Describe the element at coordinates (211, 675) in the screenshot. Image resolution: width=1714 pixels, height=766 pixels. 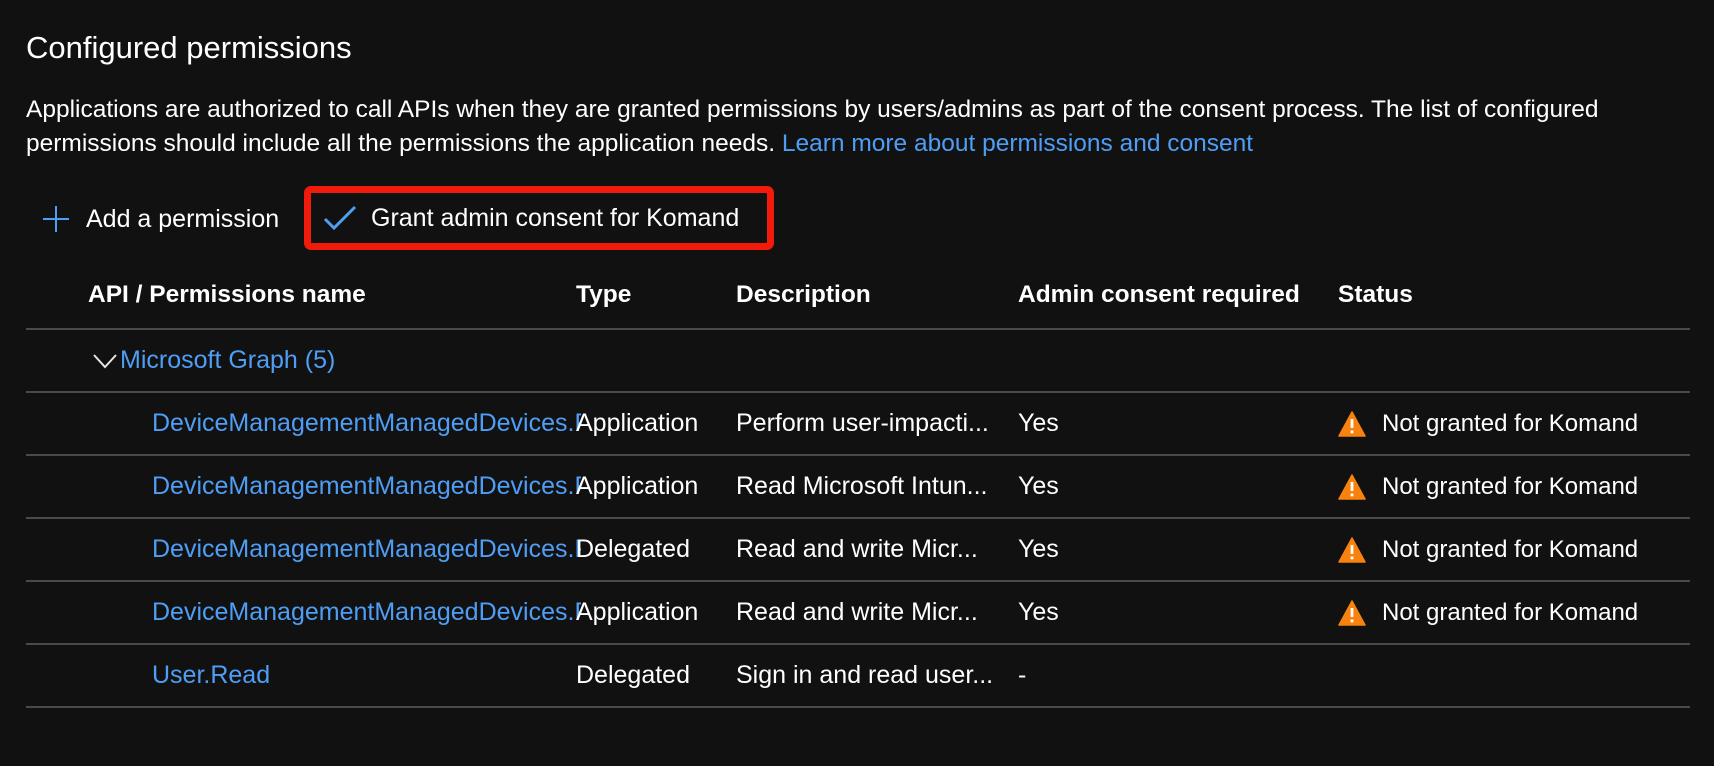
I see `permission-name: User.Read` at that location.